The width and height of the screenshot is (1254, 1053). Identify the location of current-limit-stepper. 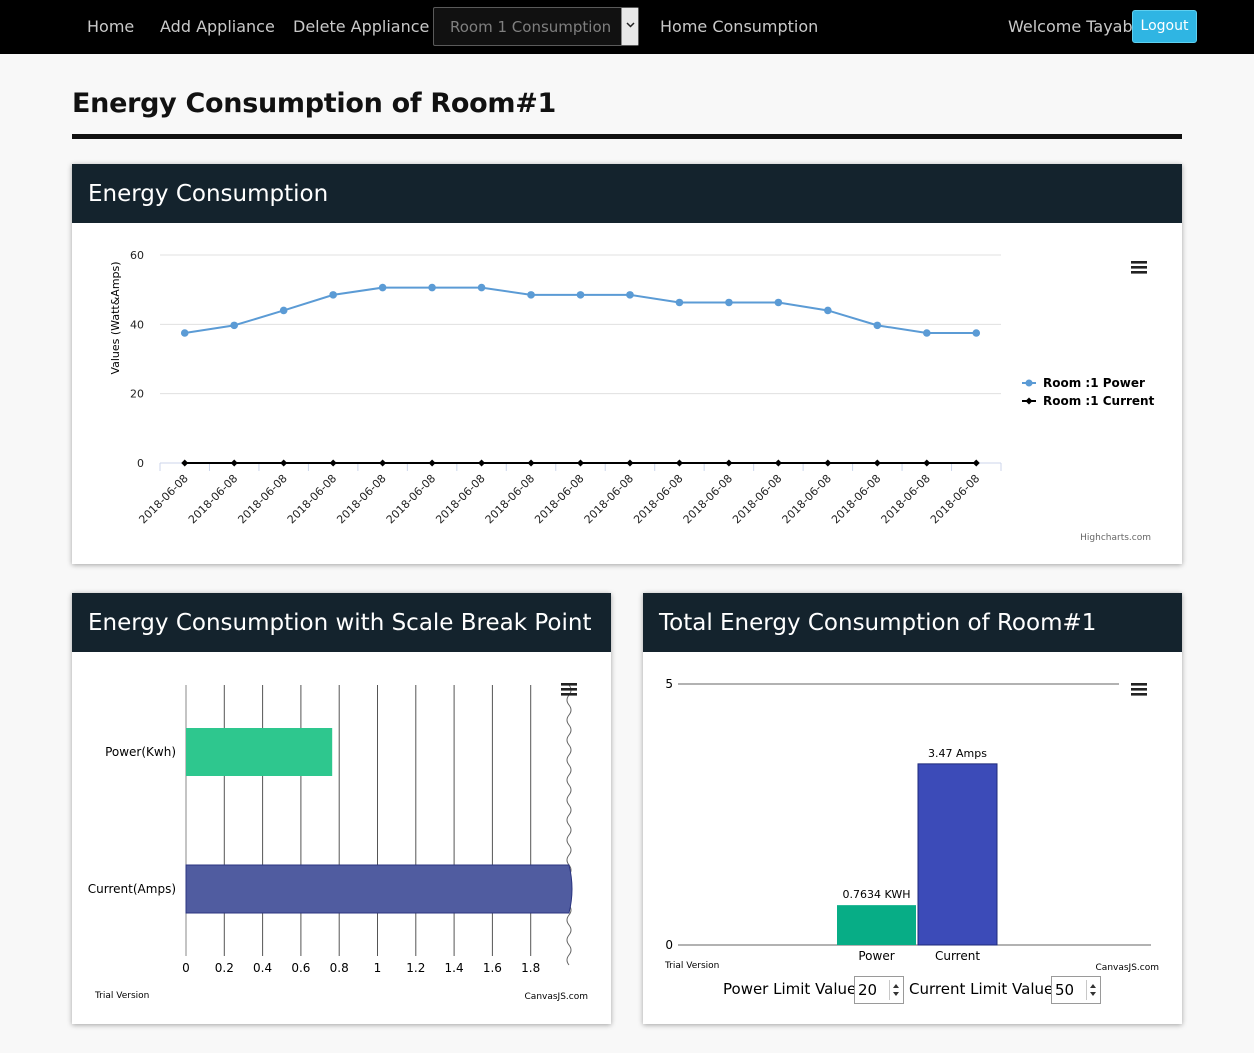
(1076, 990).